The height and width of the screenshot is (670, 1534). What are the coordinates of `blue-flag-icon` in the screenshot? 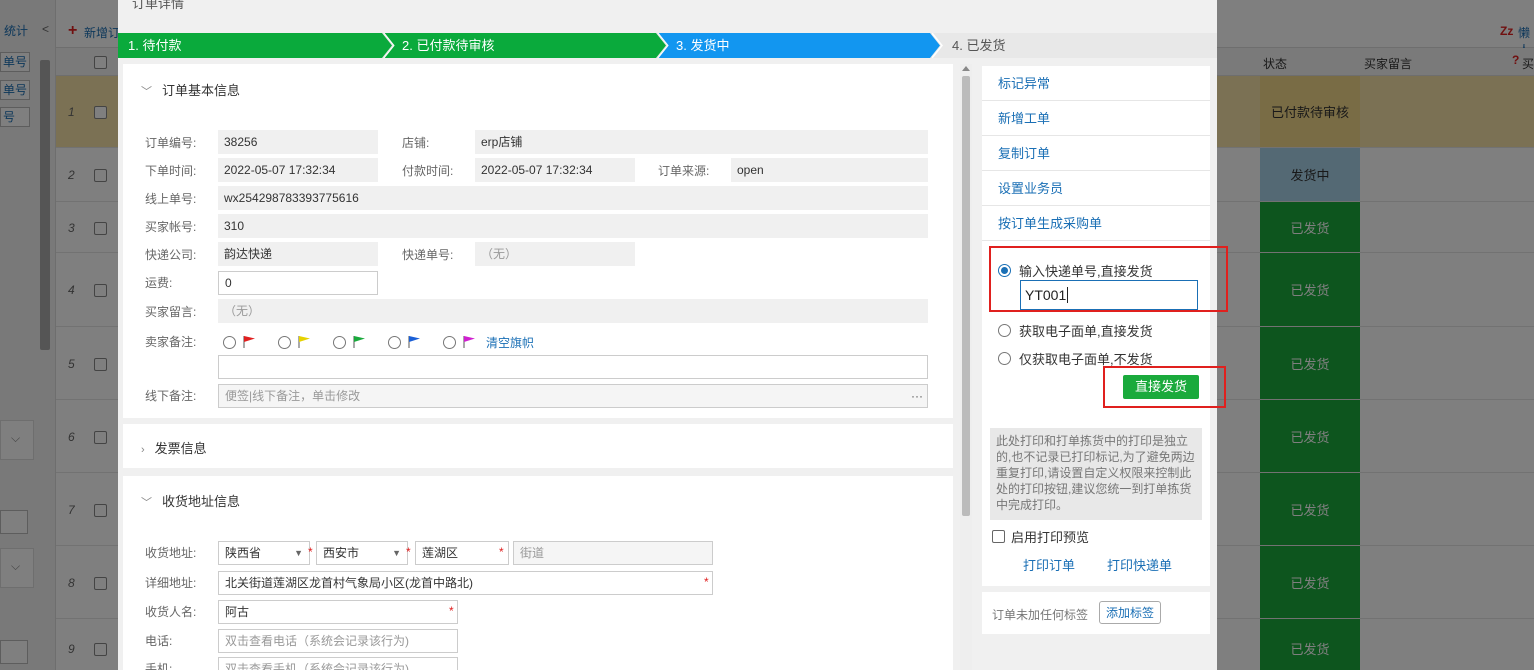 It's located at (414, 343).